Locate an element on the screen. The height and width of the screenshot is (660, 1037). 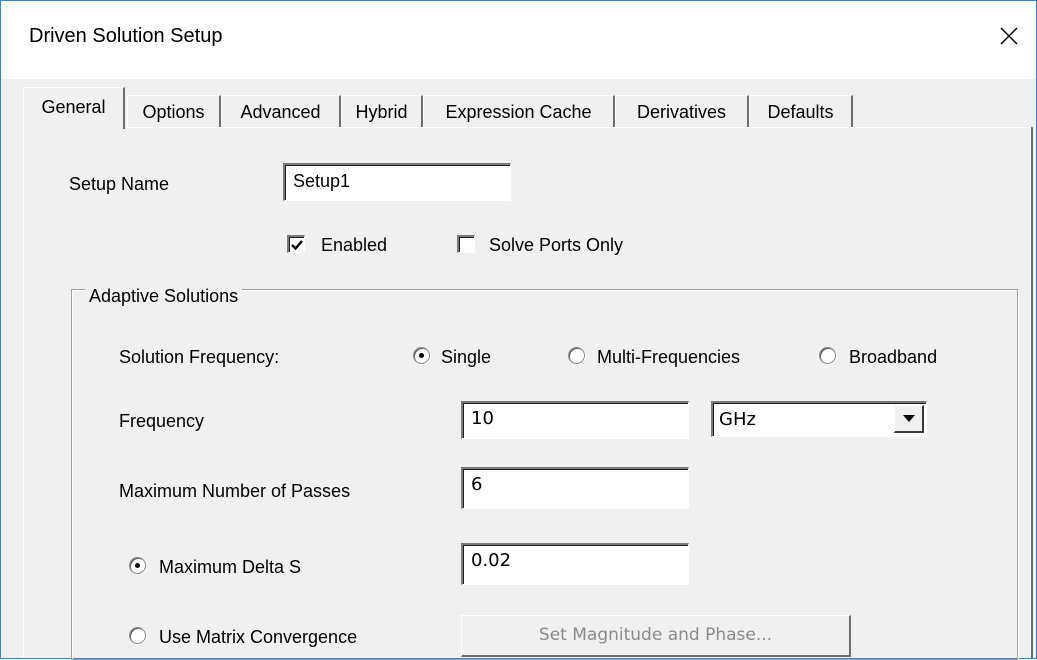
frequency-unit-select: GHz is located at coordinates (819, 419).